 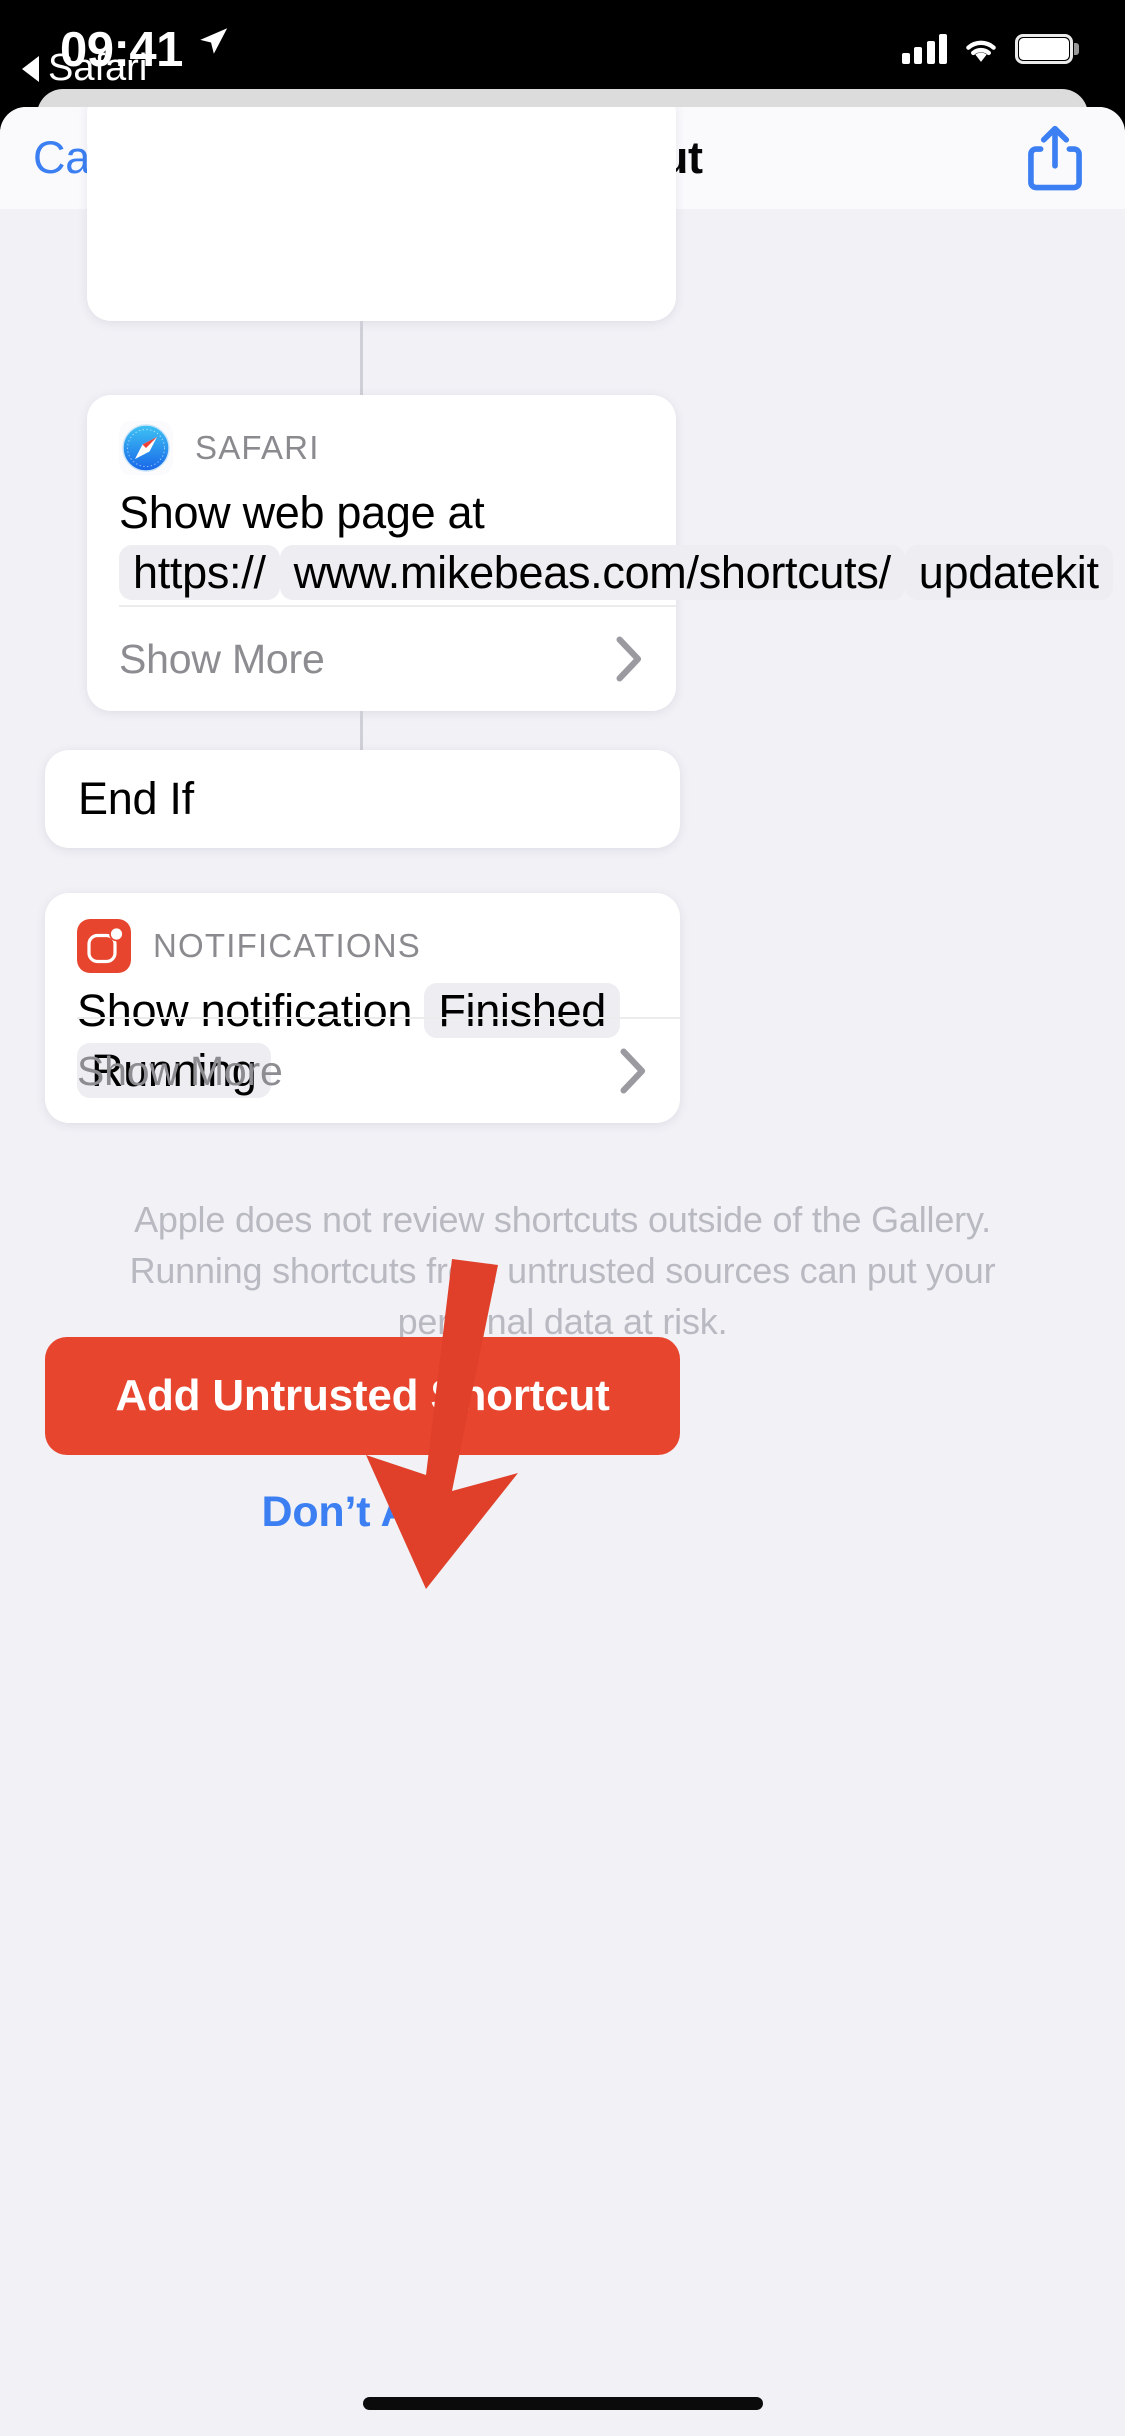 What do you see at coordinates (362, 1396) in the screenshot?
I see `add-untrusted-shortcut-button: Add Untrusted Shortcut` at bounding box center [362, 1396].